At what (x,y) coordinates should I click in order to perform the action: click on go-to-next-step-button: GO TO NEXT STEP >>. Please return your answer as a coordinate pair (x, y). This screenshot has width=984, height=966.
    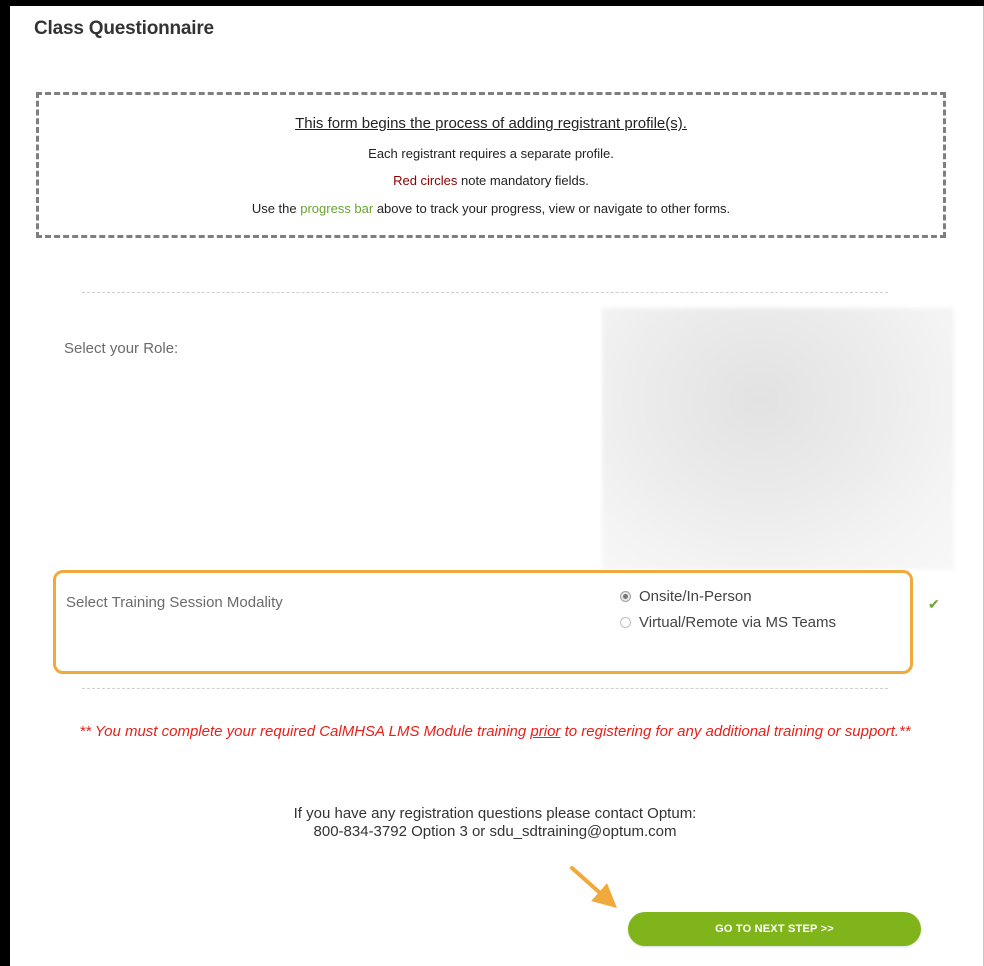
    Looking at the image, I should click on (774, 929).